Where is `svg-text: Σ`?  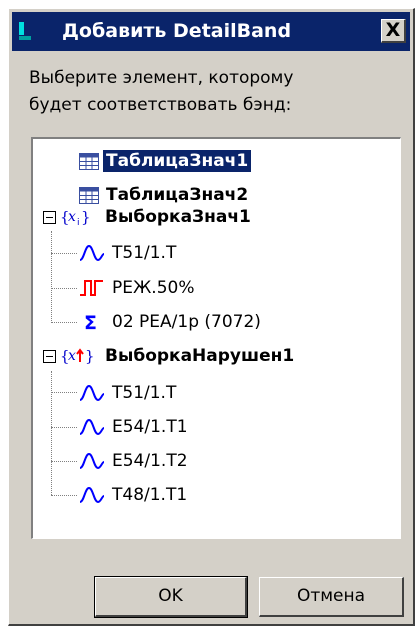 svg-text: Σ is located at coordinates (90, 322).